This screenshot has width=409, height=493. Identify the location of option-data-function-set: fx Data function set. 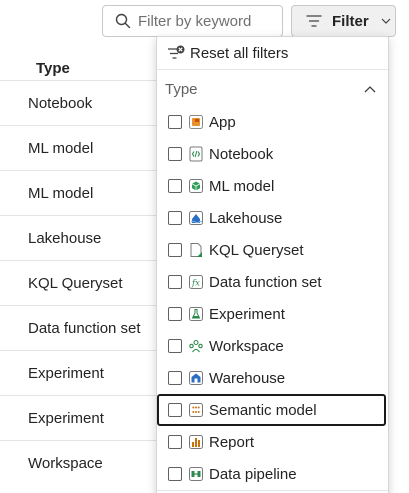
(272, 282).